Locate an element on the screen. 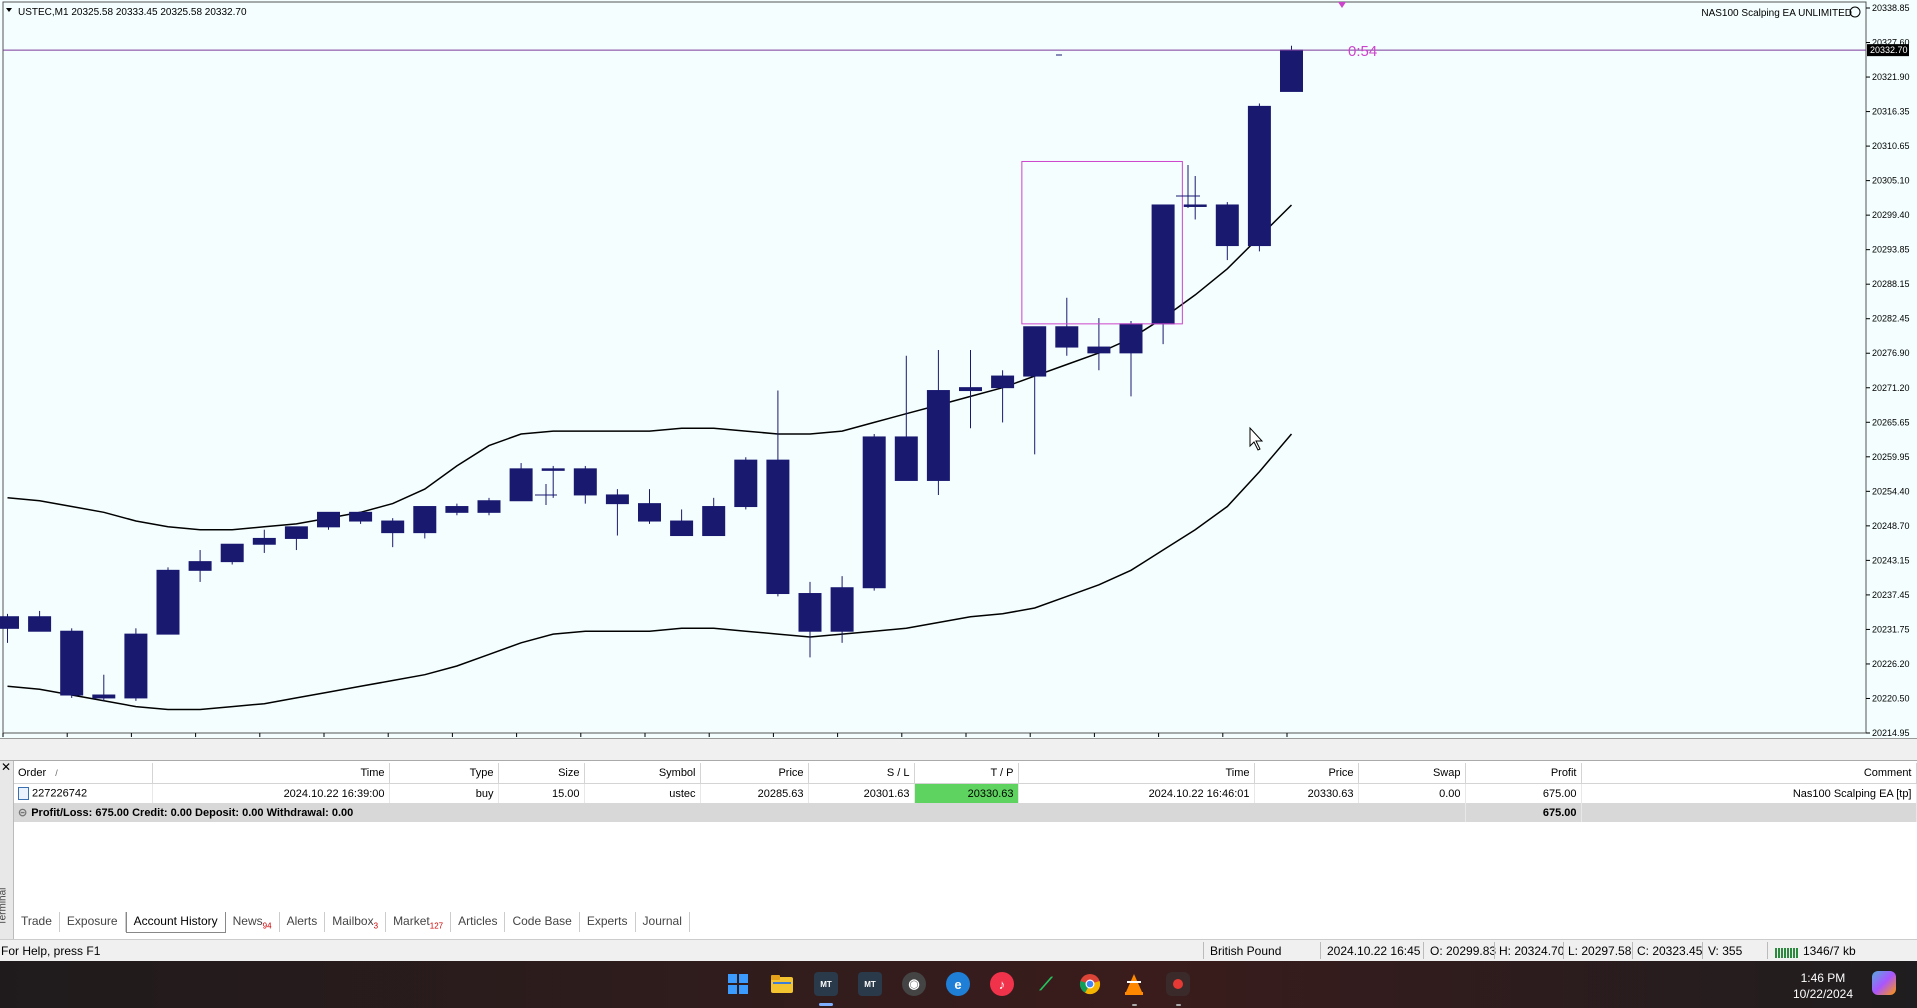  price-label: 20321.90 is located at coordinates (1891, 77).